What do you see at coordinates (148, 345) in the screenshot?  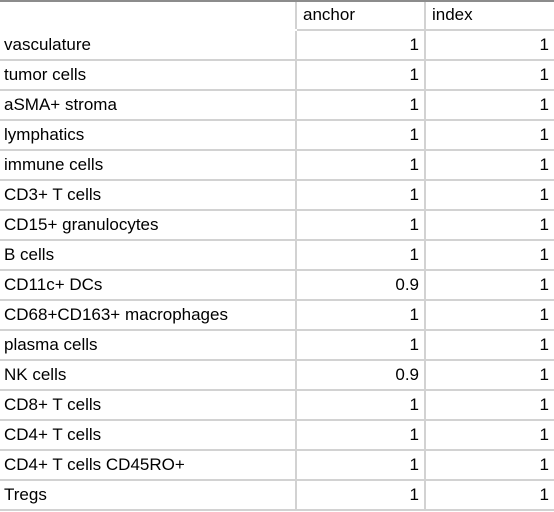 I see `row-label: plasma cells` at bounding box center [148, 345].